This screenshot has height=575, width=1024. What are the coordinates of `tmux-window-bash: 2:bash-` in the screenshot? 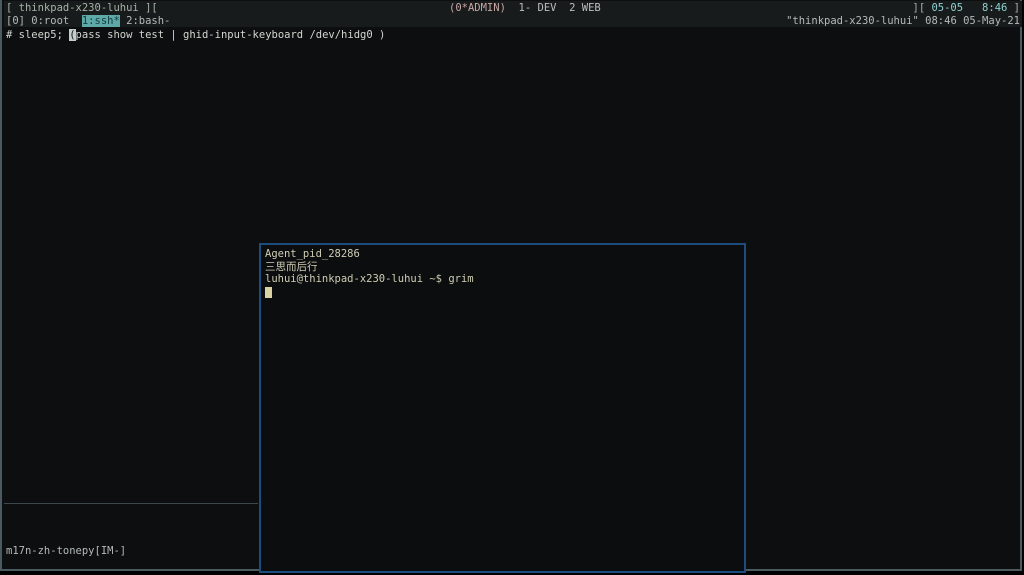 It's located at (145, 21).